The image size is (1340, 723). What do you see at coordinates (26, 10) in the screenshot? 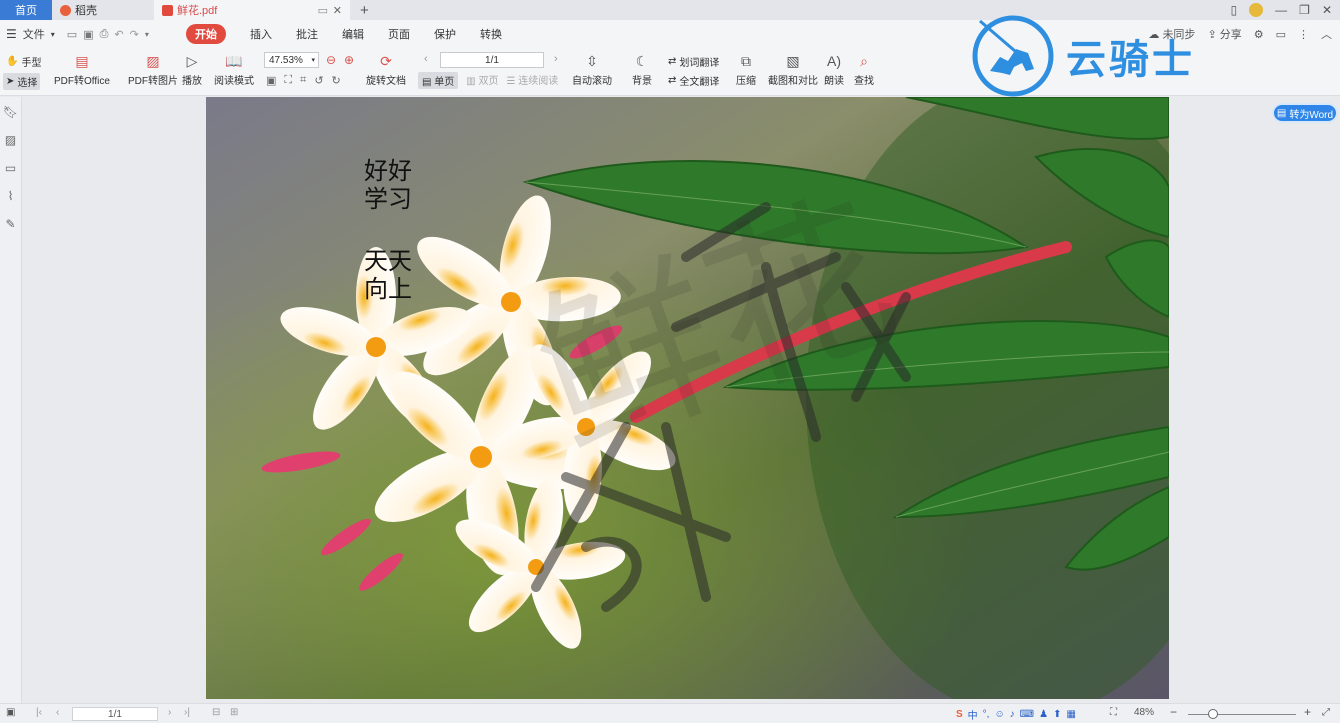
I see `tab-home: 首页` at bounding box center [26, 10].